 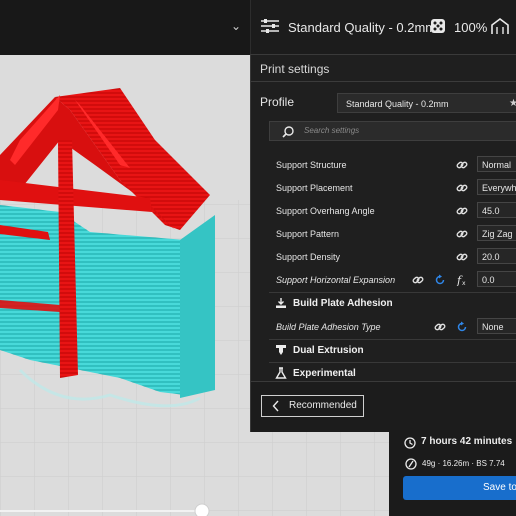 What do you see at coordinates (395, 212) in the screenshot?
I see `setting-row-support-overhang-angle: Support Overhang Angle 45.0` at bounding box center [395, 212].